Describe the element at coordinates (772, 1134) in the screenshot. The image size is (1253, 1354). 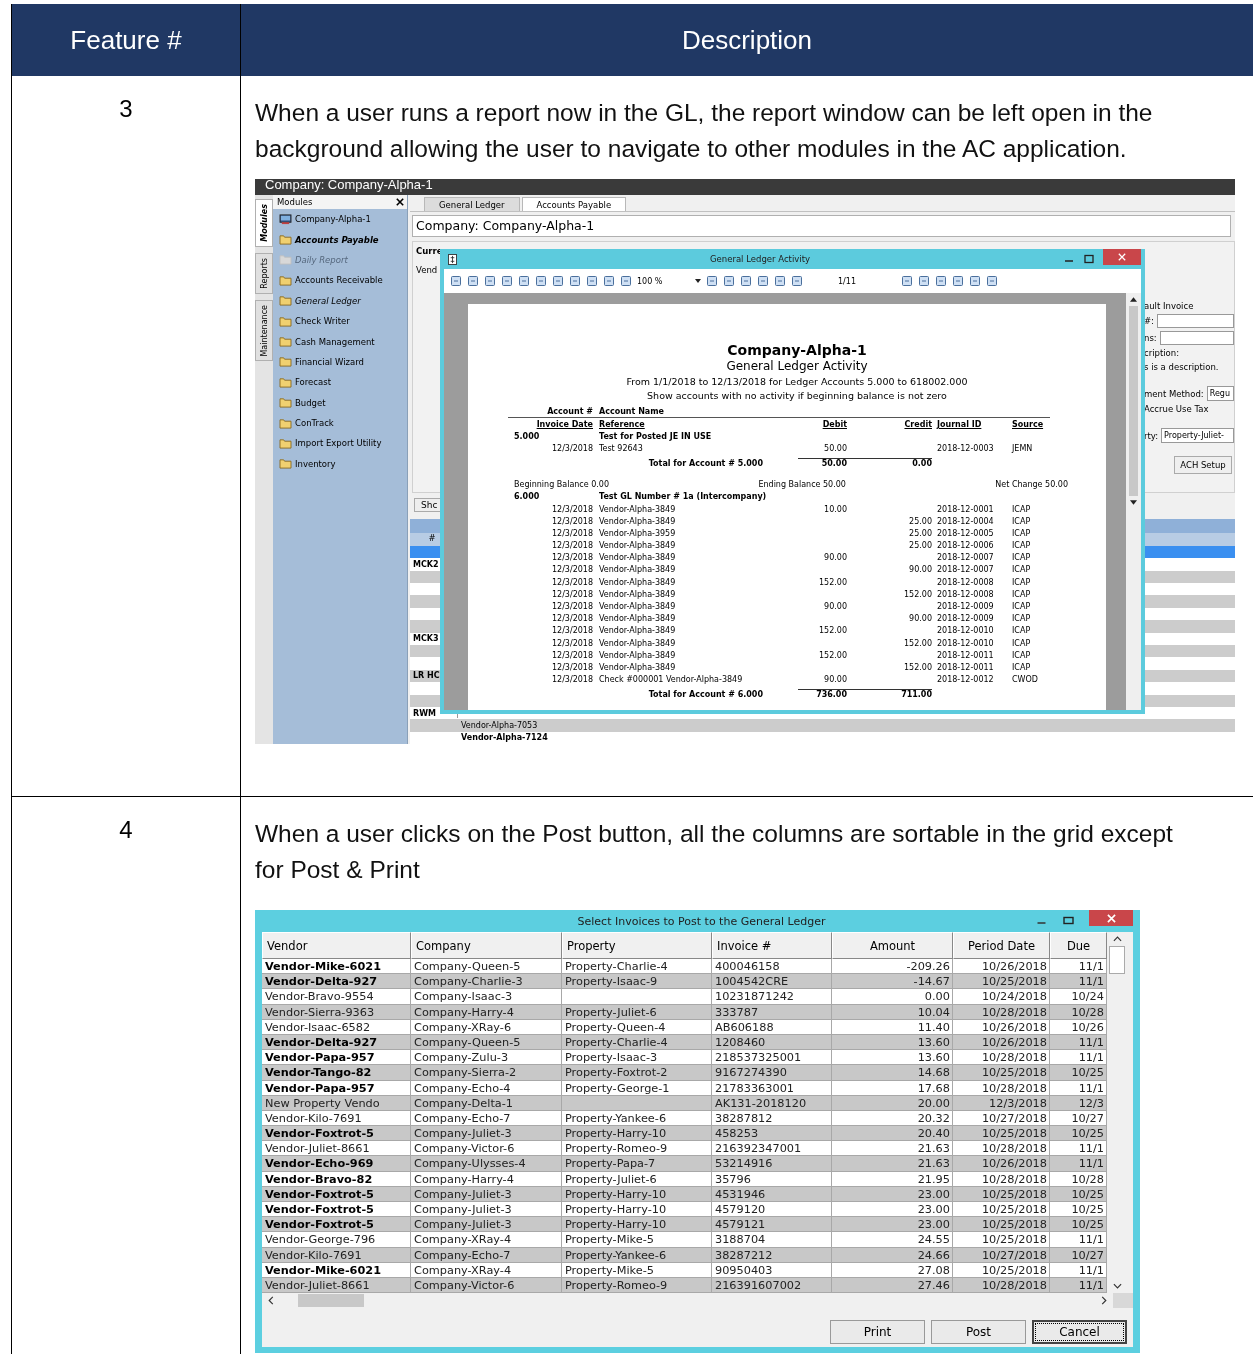
I see `table-cell: 458253` at that location.